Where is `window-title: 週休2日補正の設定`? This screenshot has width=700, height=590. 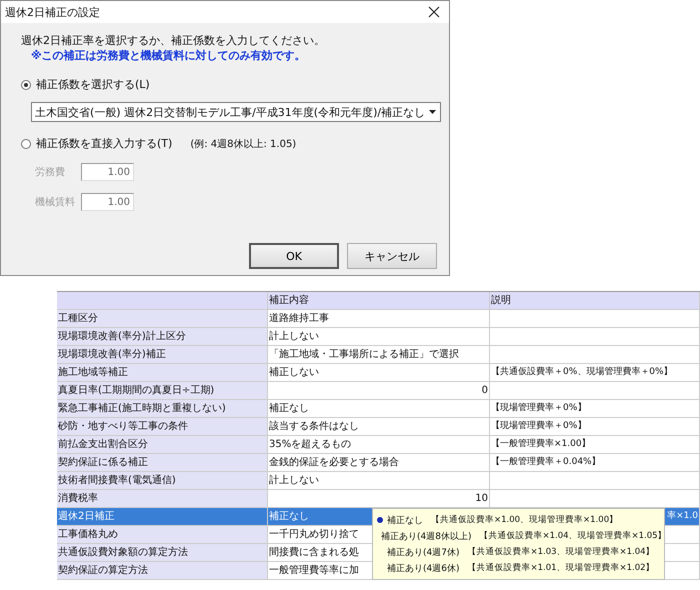 window-title: 週休2日補正の設定 is located at coordinates (52, 12).